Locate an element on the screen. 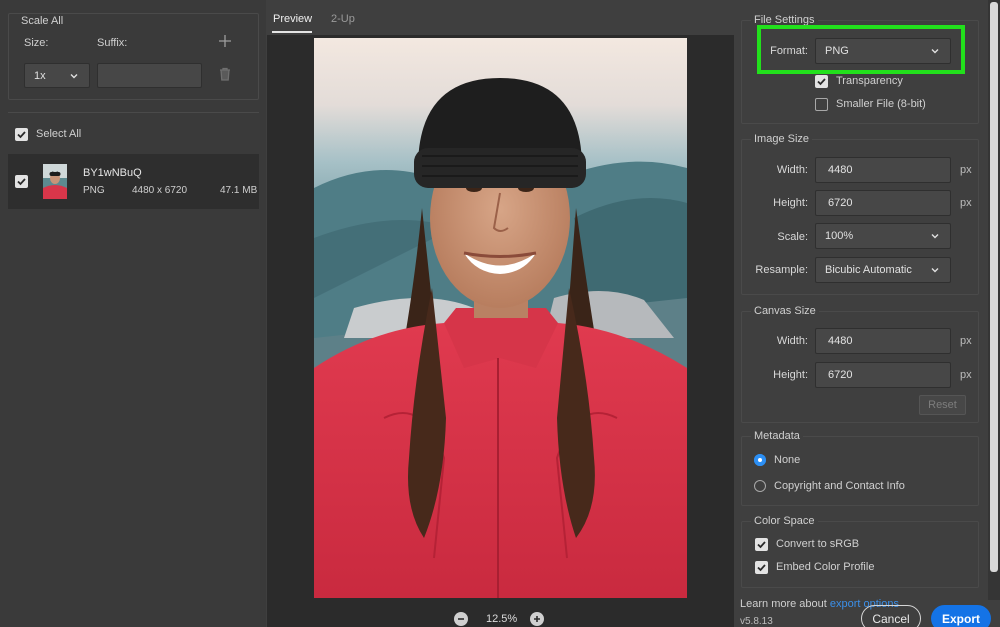 The height and width of the screenshot is (627, 1000). scale-select-value: 100% is located at coordinates (839, 236).